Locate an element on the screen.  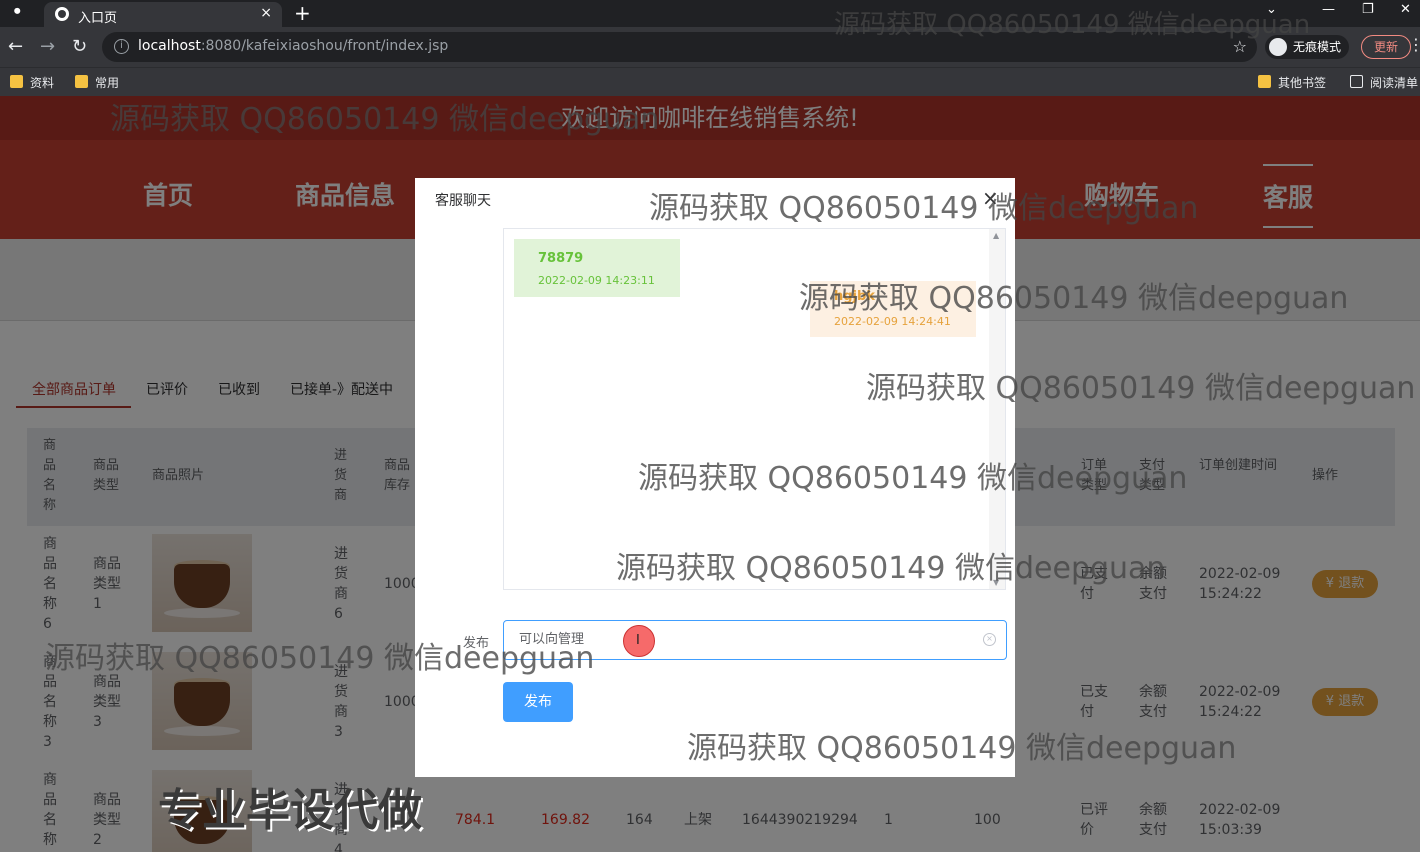
message-text: 78879 is located at coordinates (561, 258).